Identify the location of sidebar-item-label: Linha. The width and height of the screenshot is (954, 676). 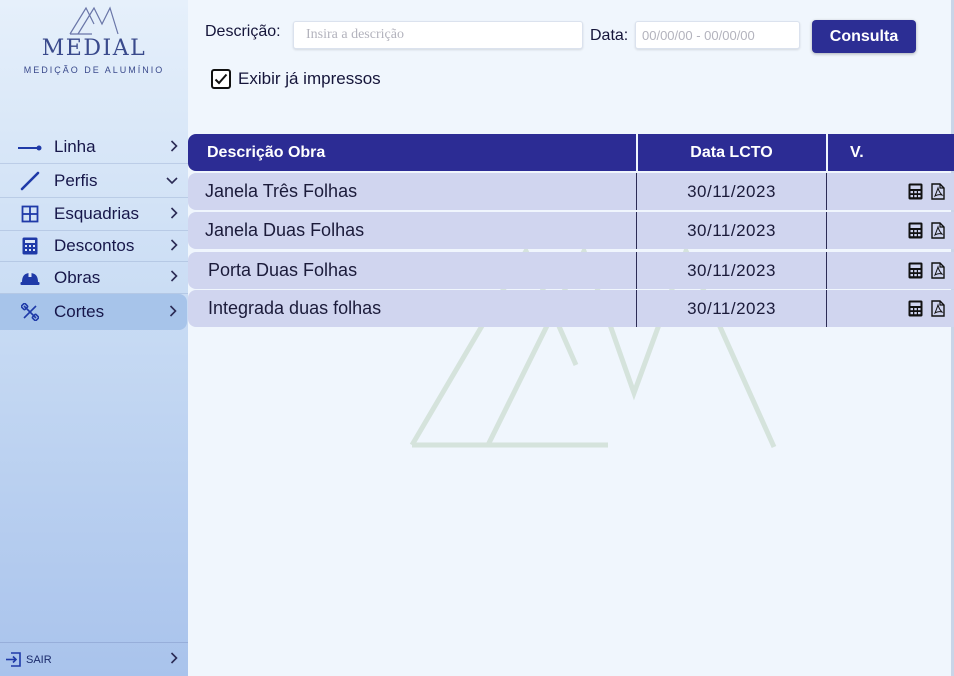
(75, 146).